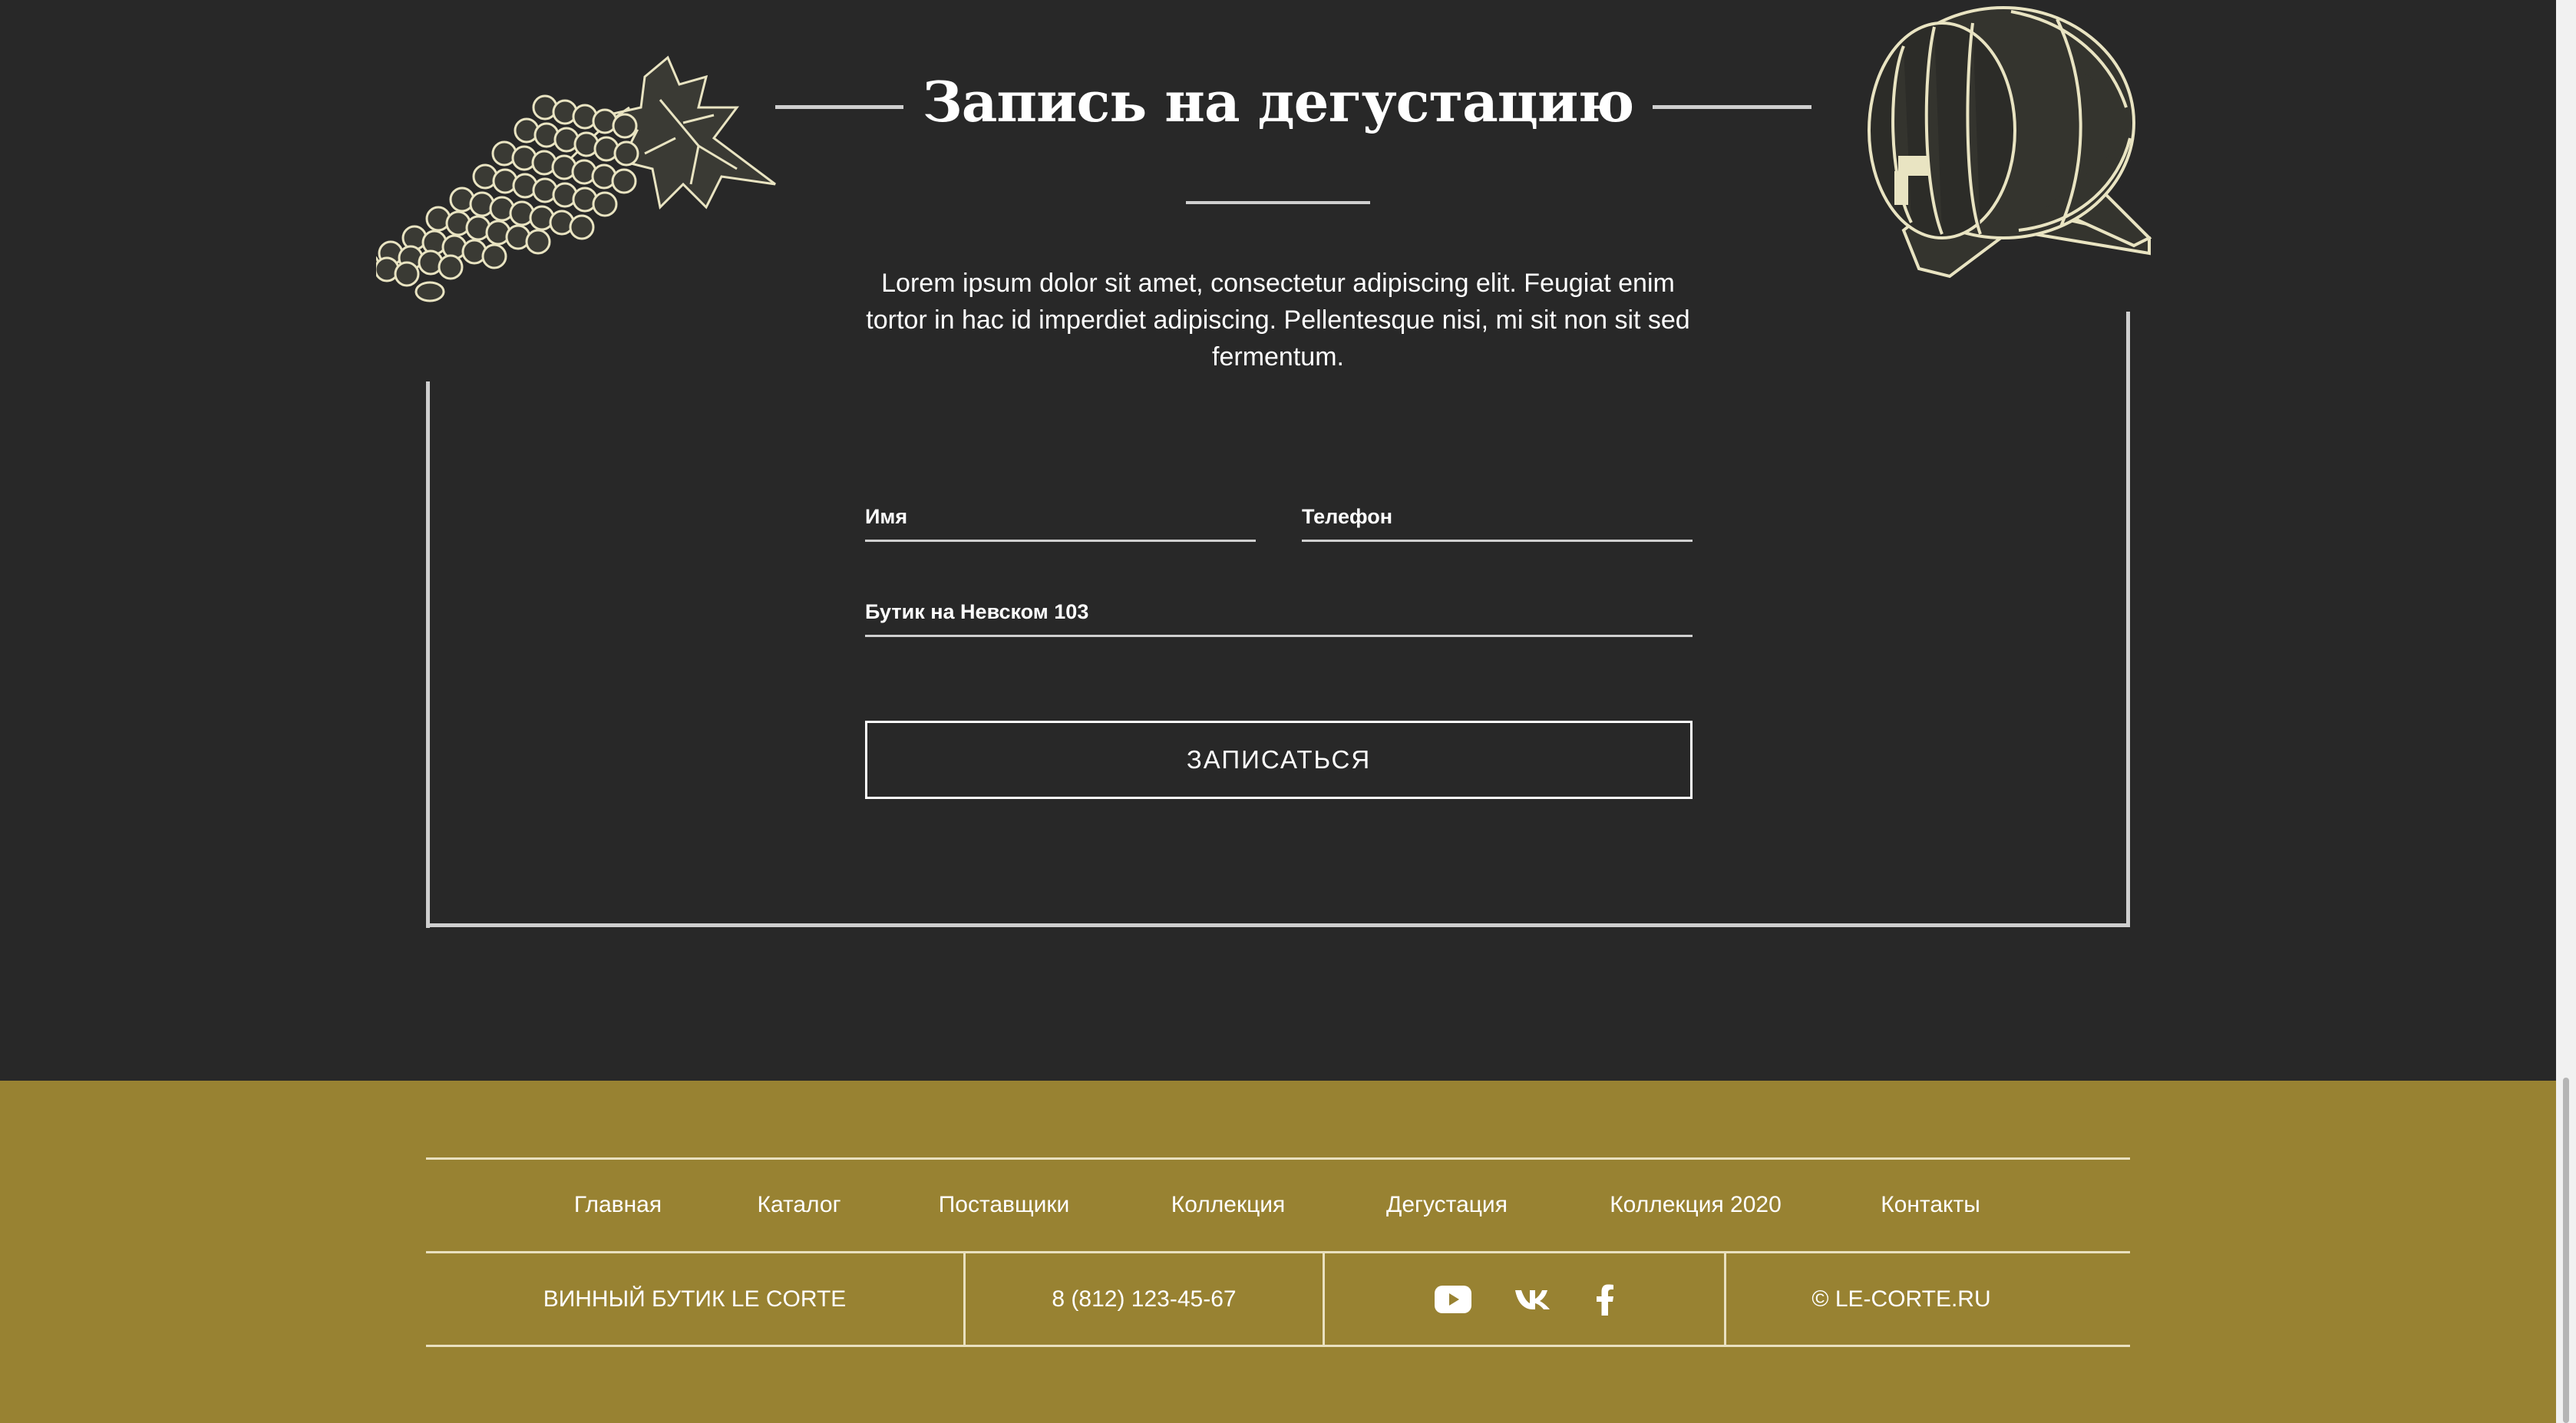  What do you see at coordinates (1534, 1299) in the screenshot?
I see `vk-icon` at bounding box center [1534, 1299].